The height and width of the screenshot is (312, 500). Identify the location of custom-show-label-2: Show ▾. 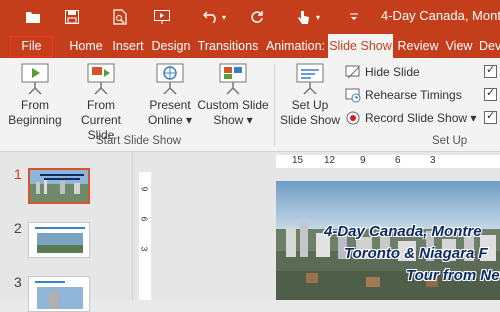
(233, 120).